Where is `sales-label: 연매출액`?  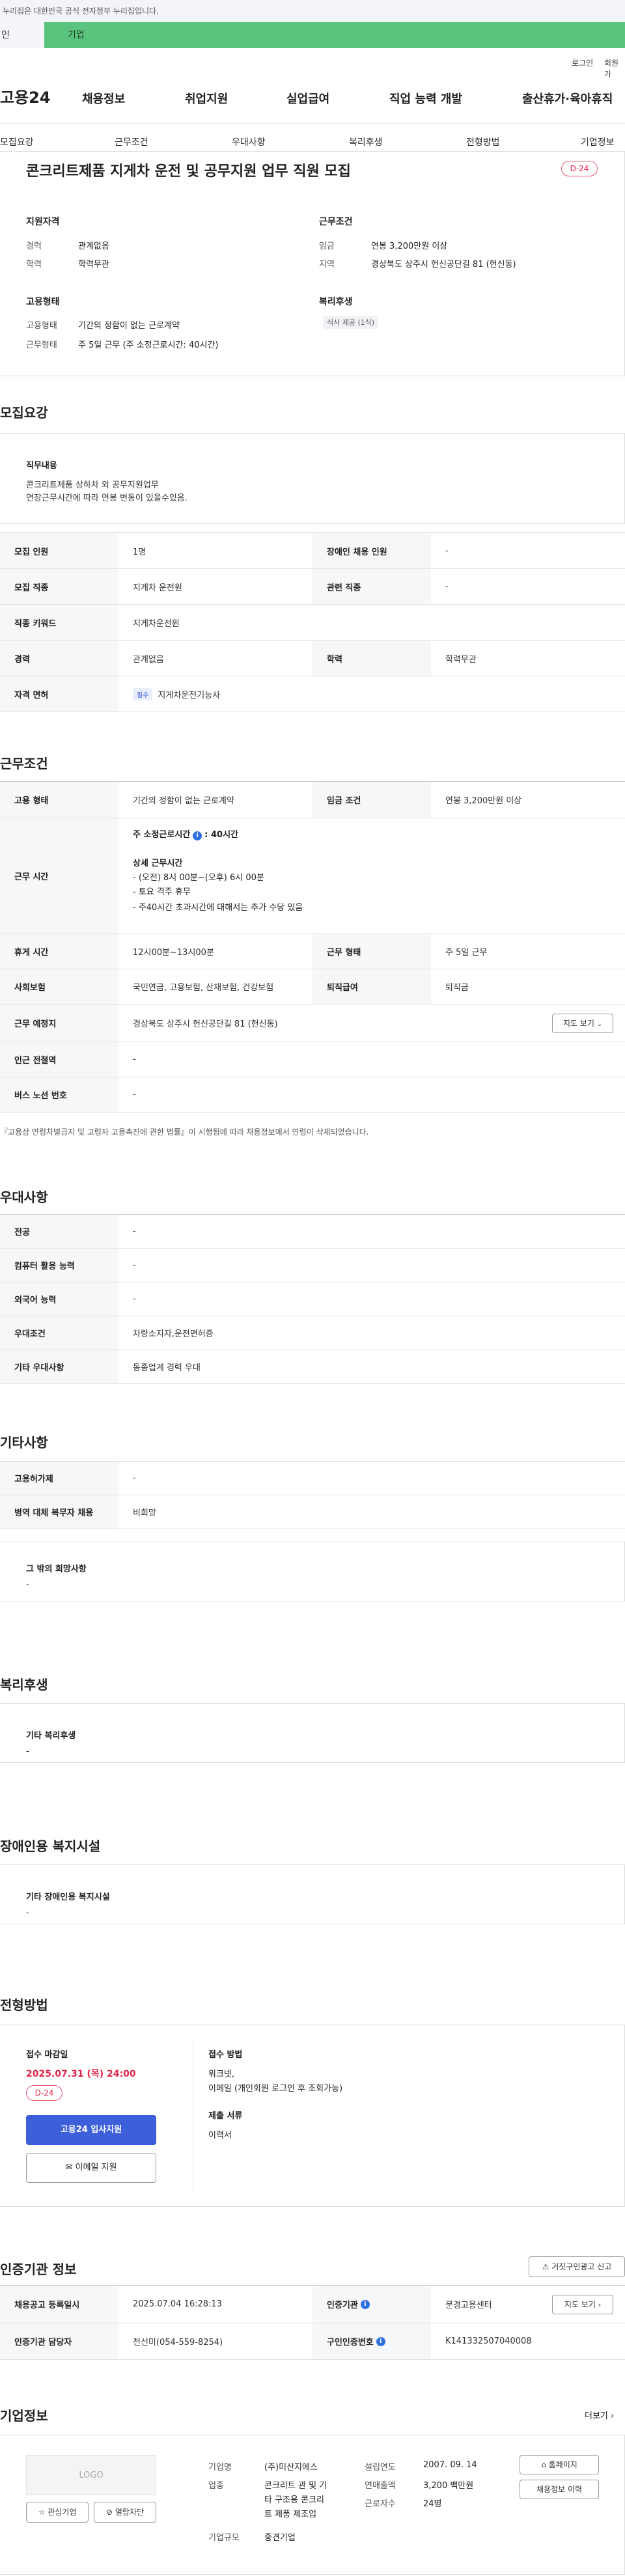
sales-label: 연매출액 is located at coordinates (380, 2486).